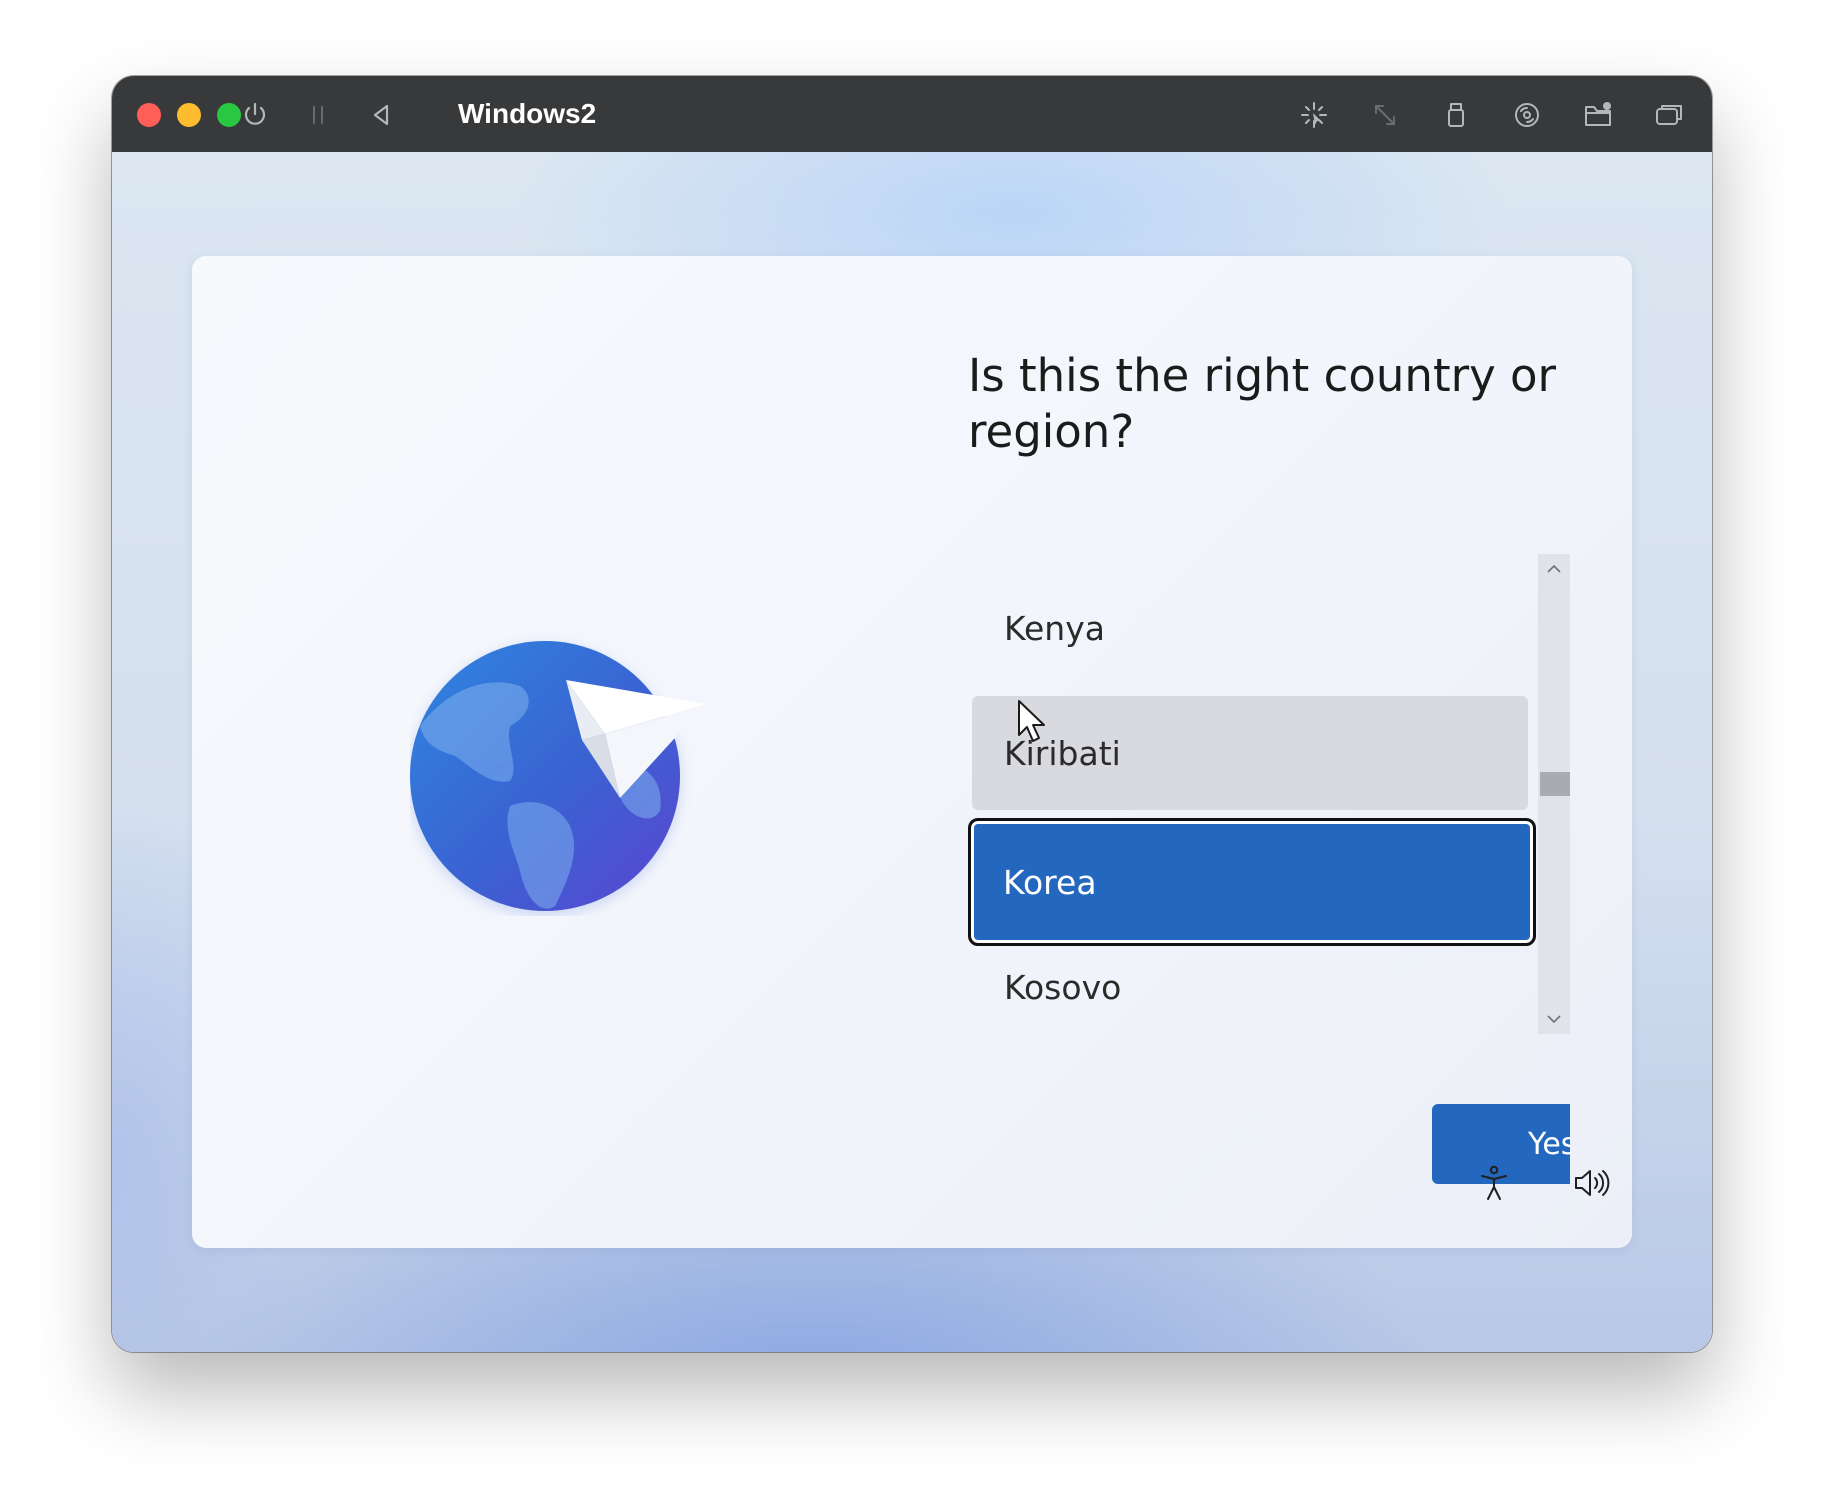 This screenshot has height=1500, width=1824. What do you see at coordinates (1527, 115) in the screenshot?
I see `disc-icon` at bounding box center [1527, 115].